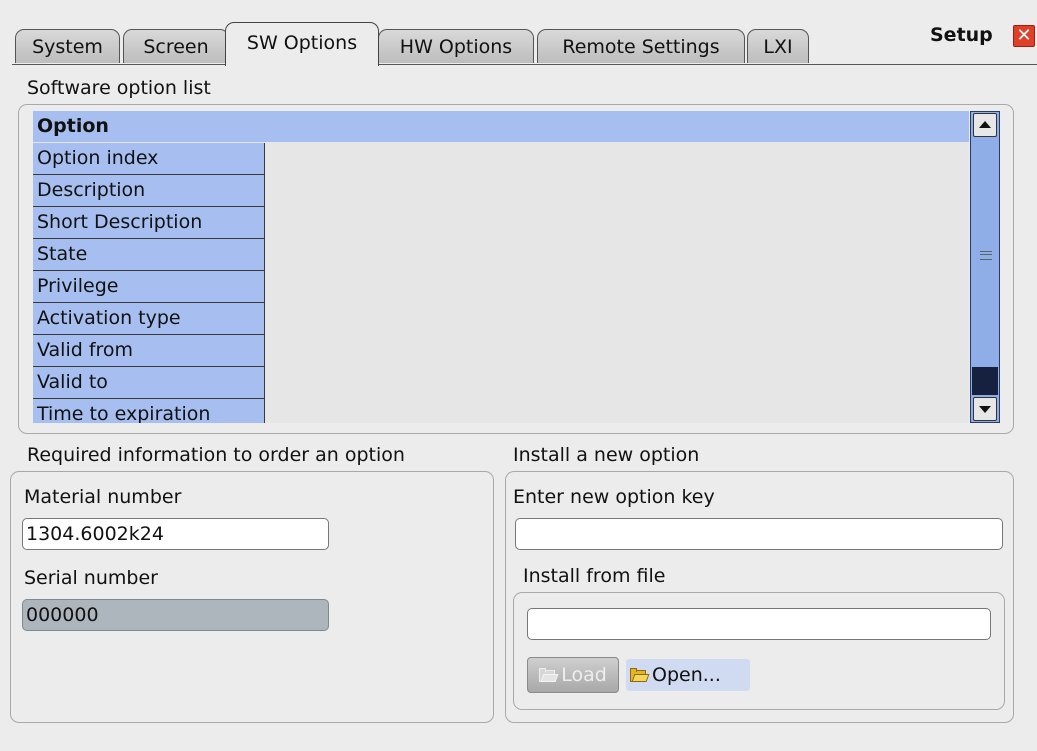  What do you see at coordinates (524, 64) in the screenshot?
I see `tab-baseline` at bounding box center [524, 64].